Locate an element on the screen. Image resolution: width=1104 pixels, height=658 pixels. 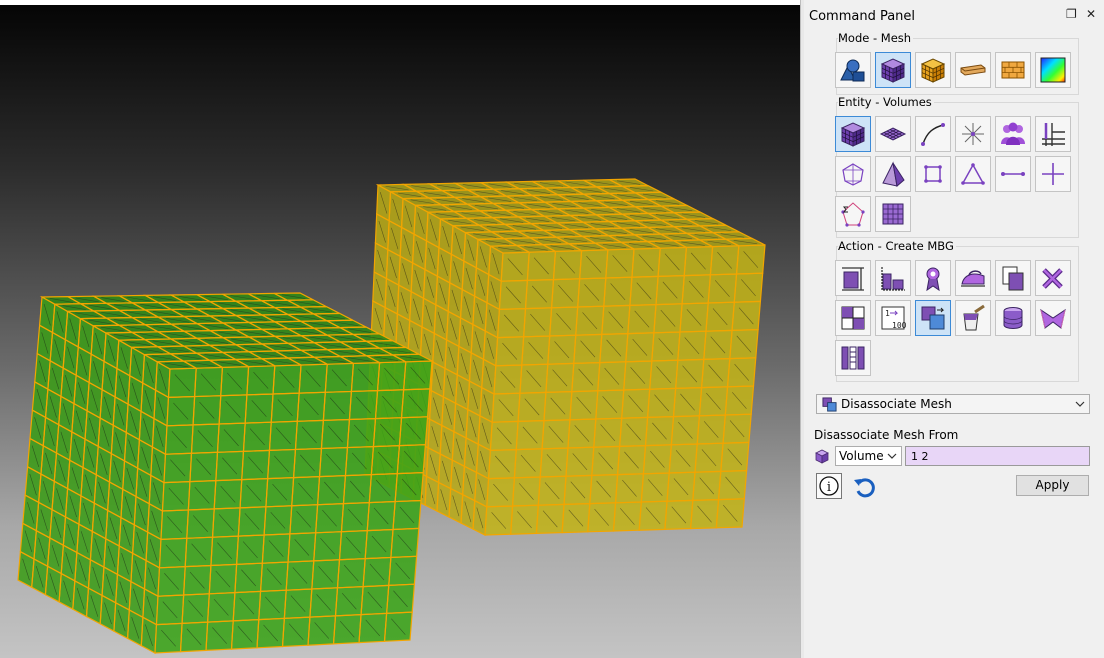
ribbon-icon is located at coordinates (933, 279).